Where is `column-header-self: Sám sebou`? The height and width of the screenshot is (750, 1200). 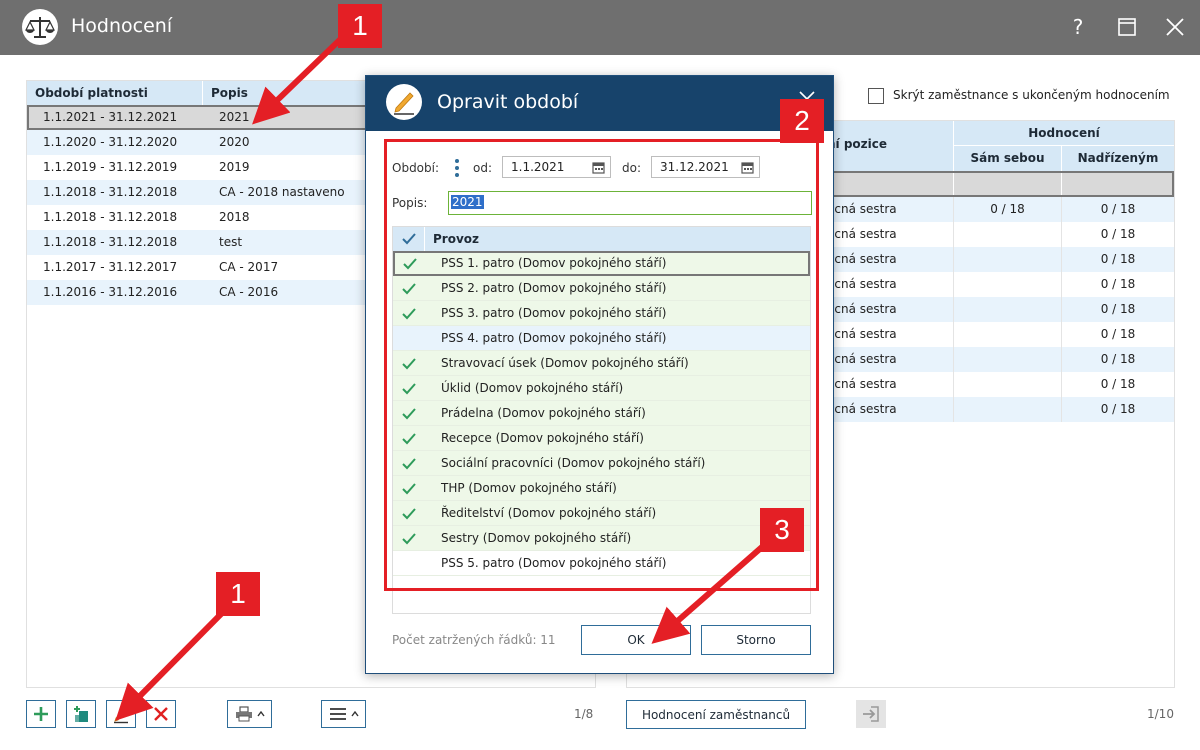 column-header-self: Sám sebou is located at coordinates (1007, 158).